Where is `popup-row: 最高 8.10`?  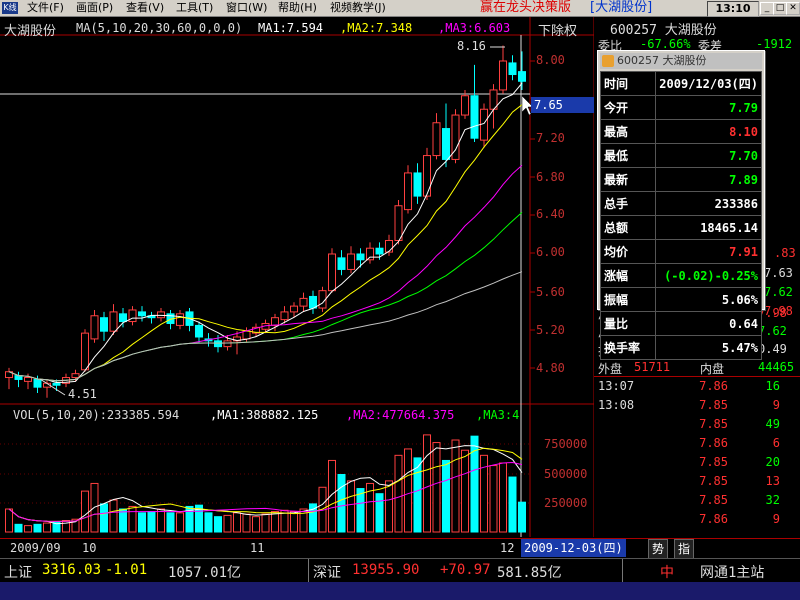
popup-row: 最高 8.10 is located at coordinates (680, 131).